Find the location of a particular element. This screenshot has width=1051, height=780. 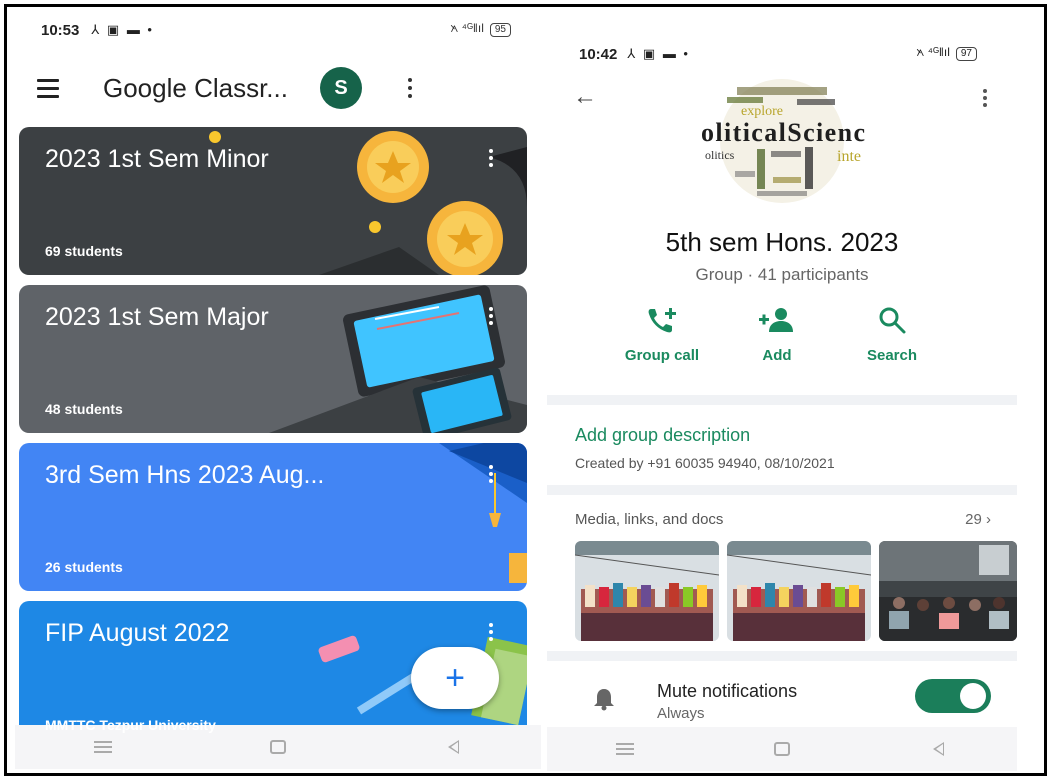

status-time: 10:42 is located at coordinates (598, 54).